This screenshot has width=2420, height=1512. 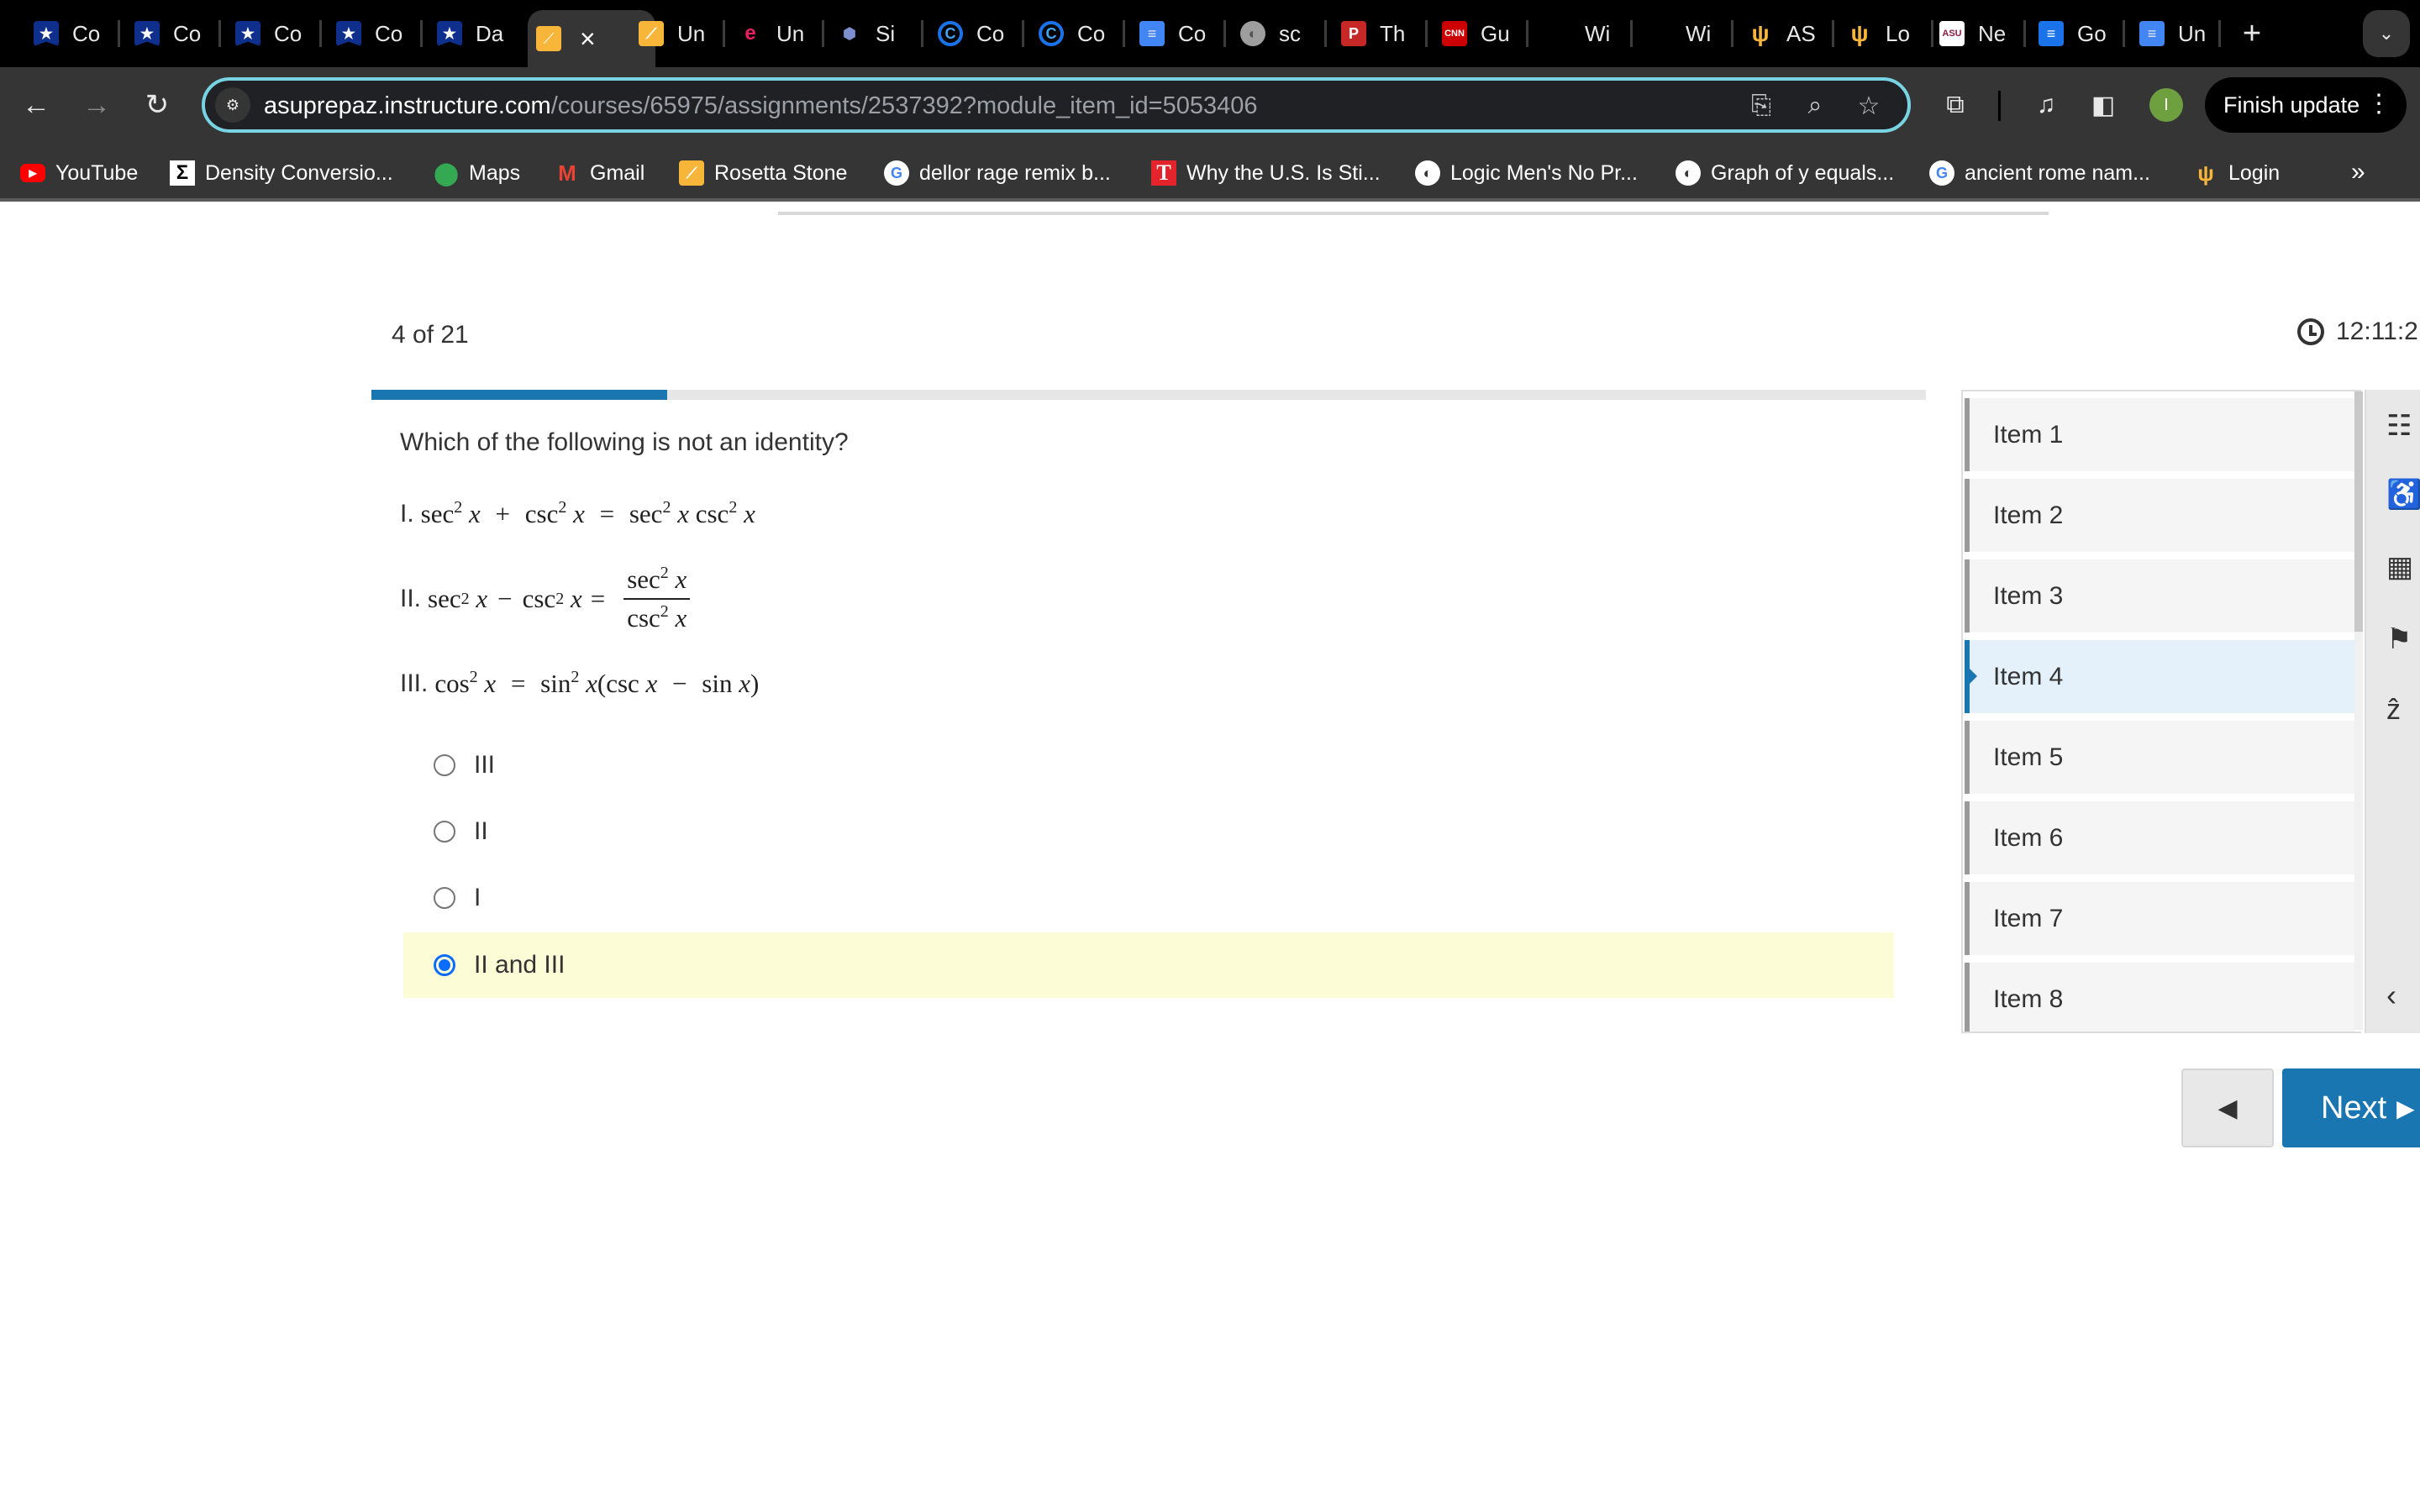 What do you see at coordinates (2159, 676) in the screenshot?
I see `item-nav-4: Item 4` at bounding box center [2159, 676].